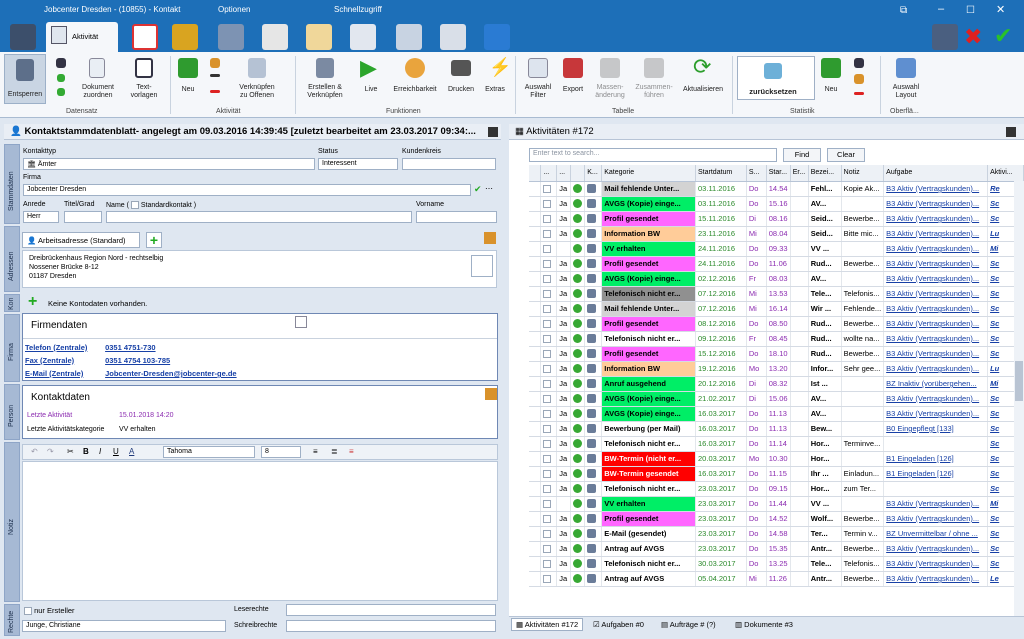 The height and width of the screenshot is (639, 1024). What do you see at coordinates (859, 63) in the screenshot?
I see `save-icon` at bounding box center [859, 63].